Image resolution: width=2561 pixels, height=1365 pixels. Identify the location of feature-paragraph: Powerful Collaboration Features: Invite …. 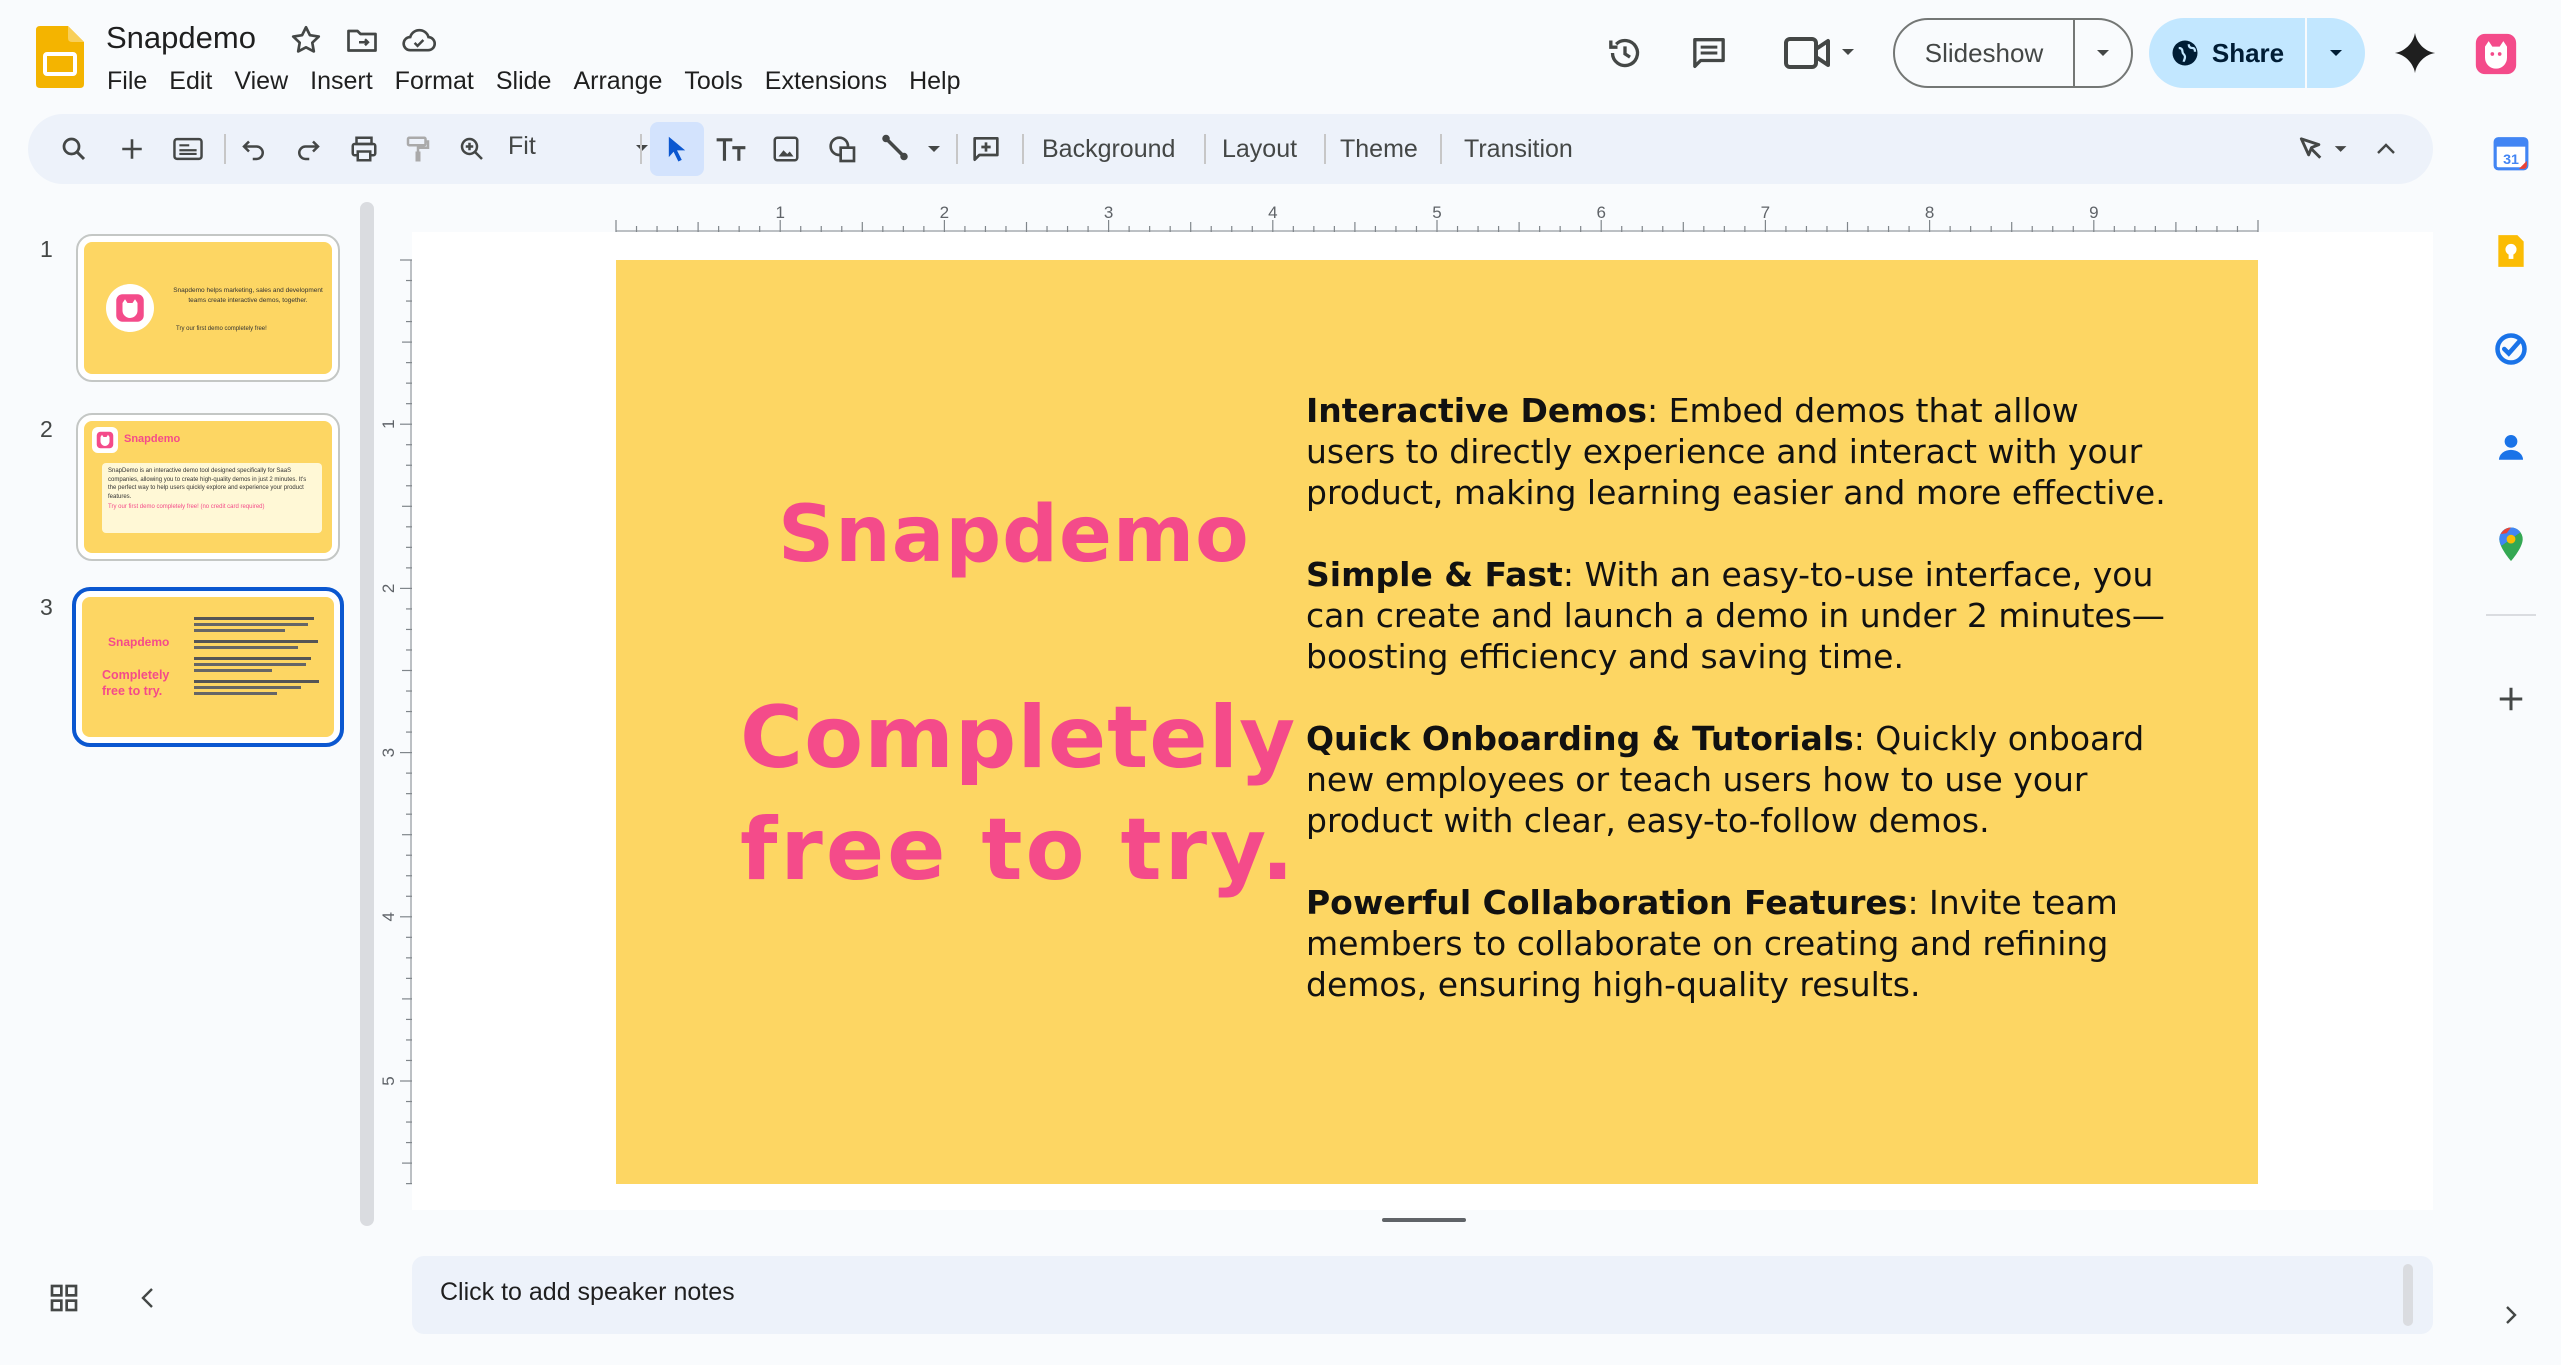
(1736, 943).